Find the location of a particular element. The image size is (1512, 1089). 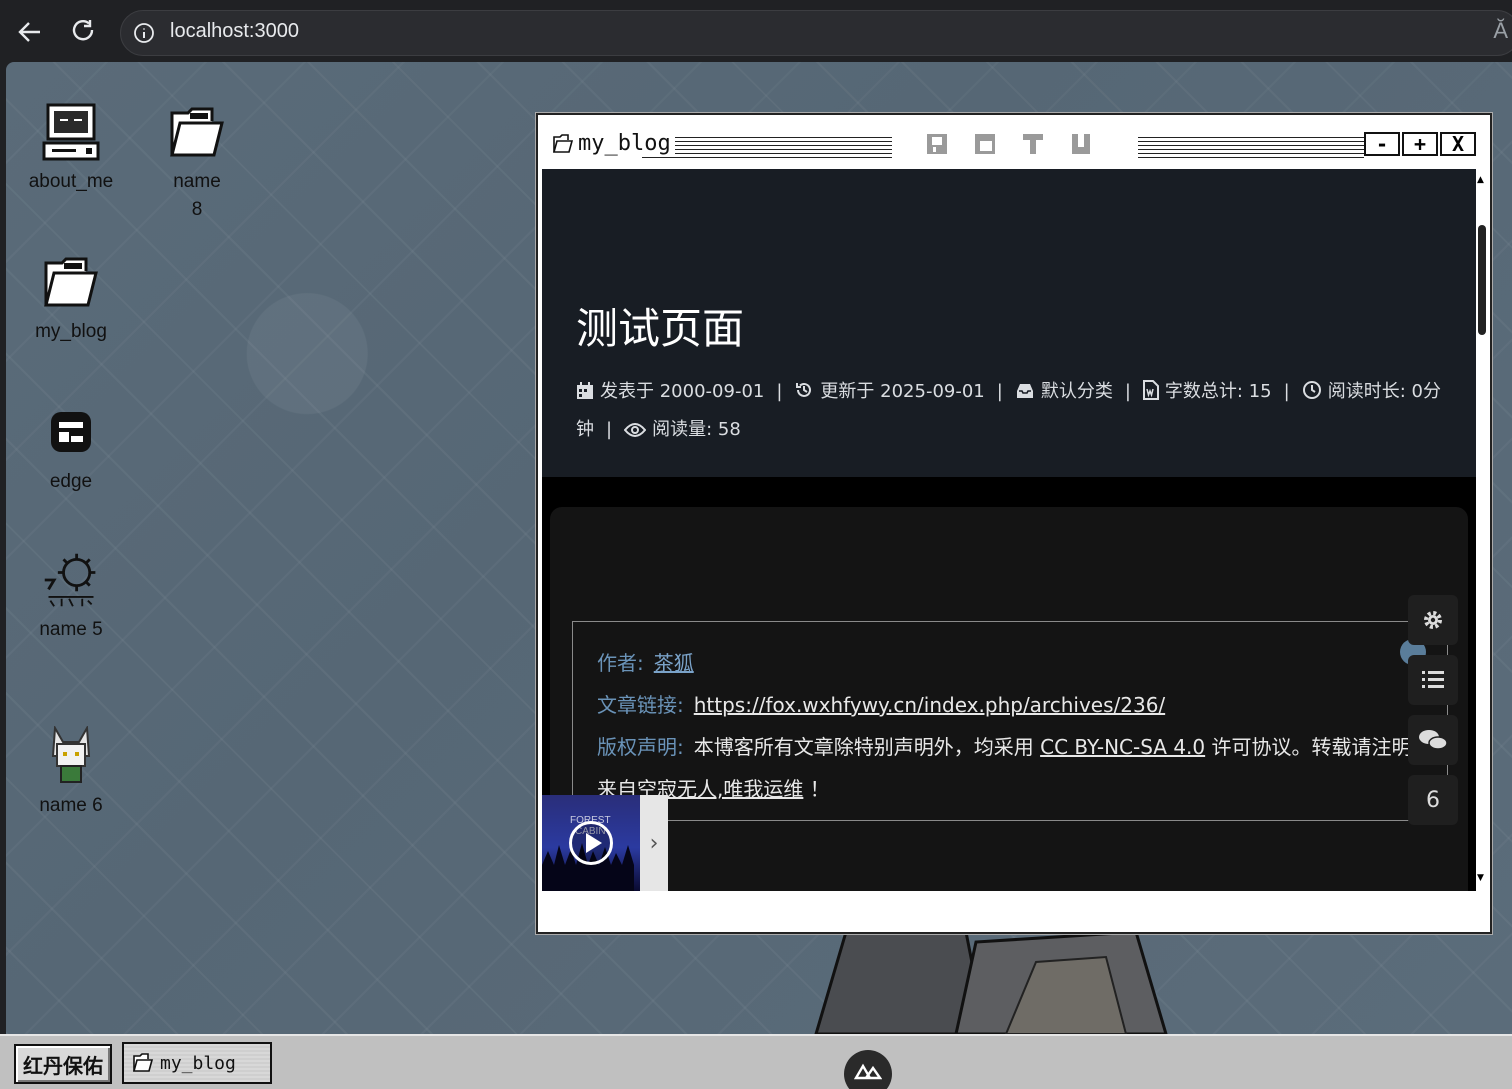

layout-tool-icon is located at coordinates (985, 144).